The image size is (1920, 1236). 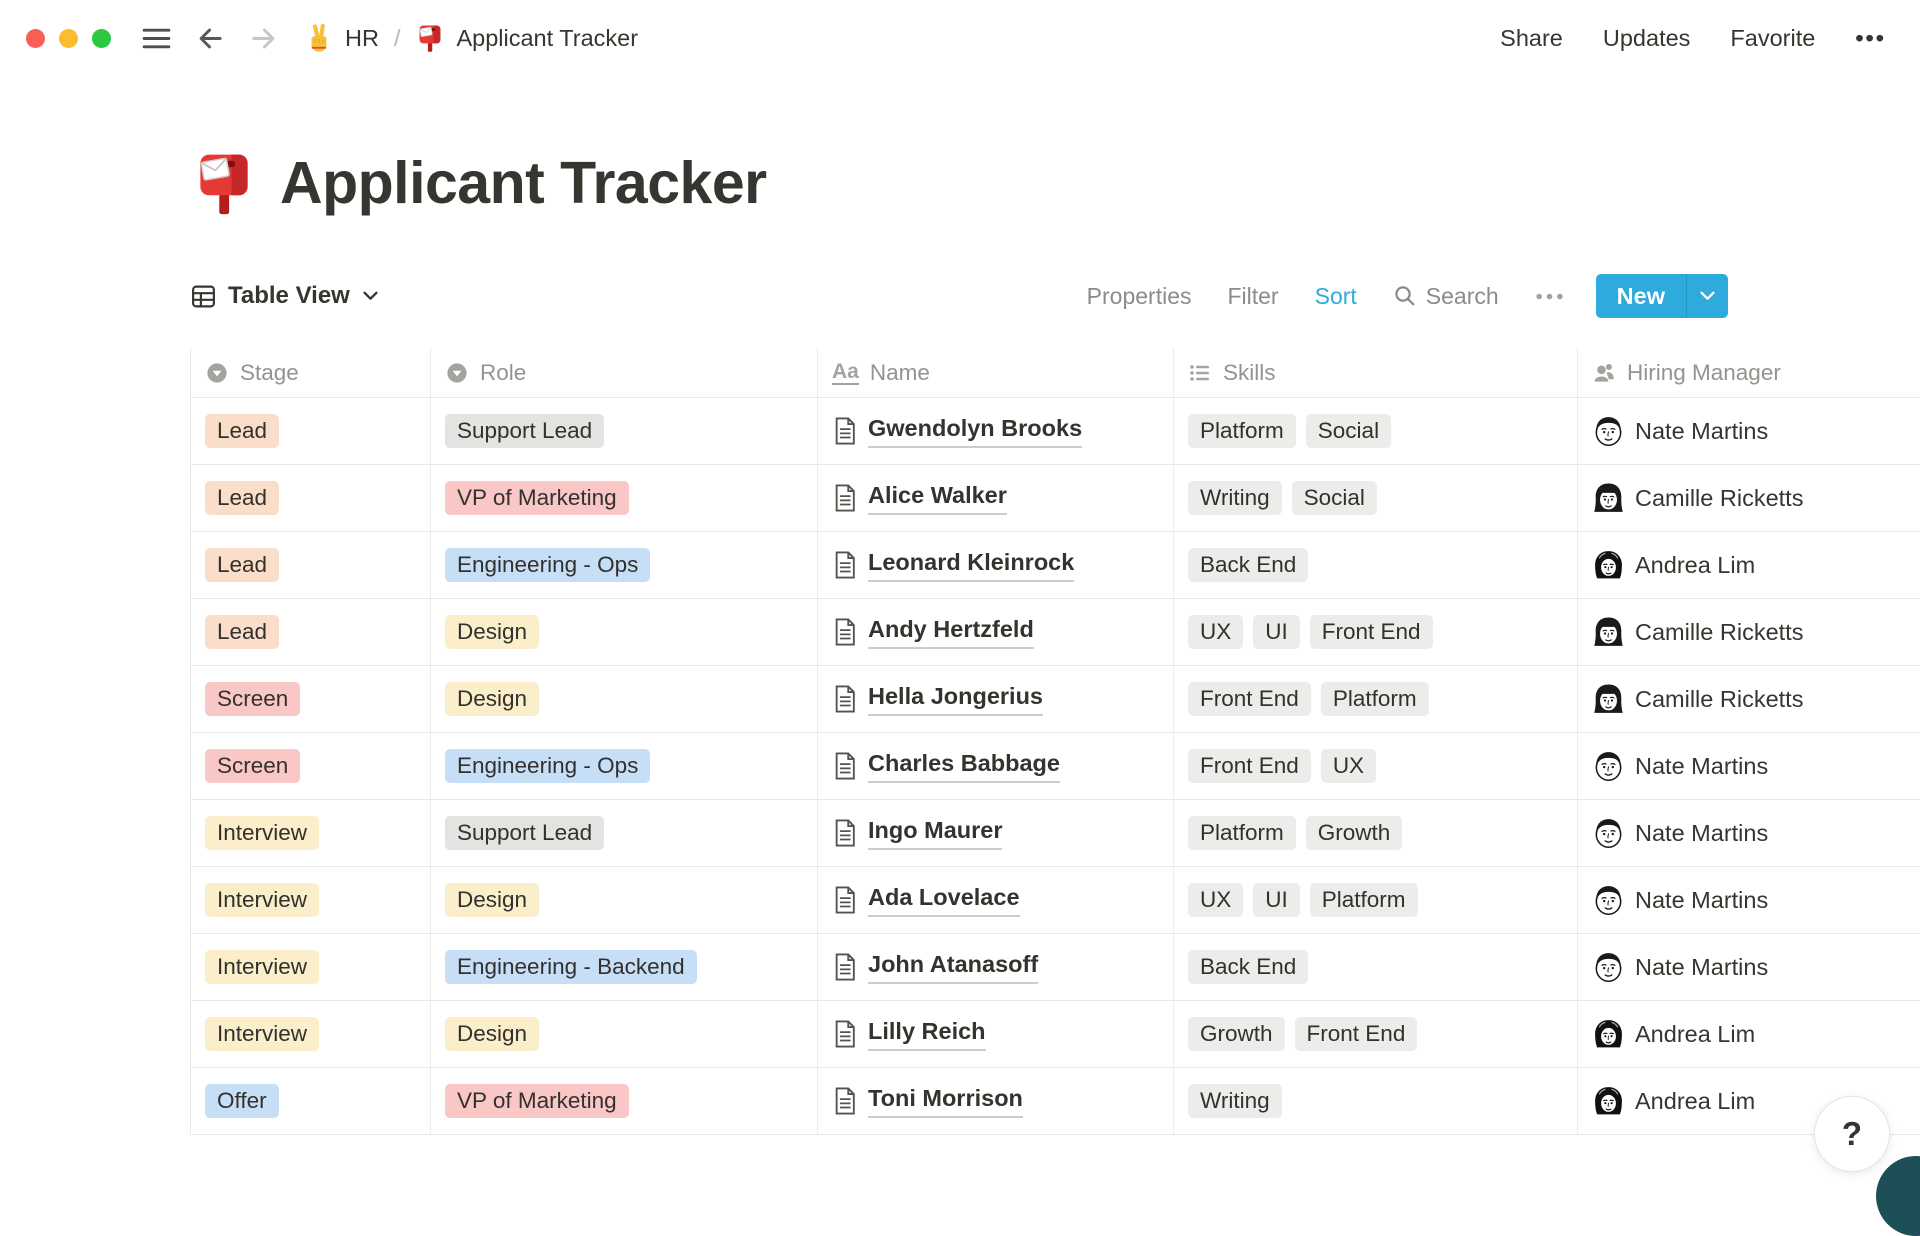 I want to click on applicant-name-link: Charles Babbage, so click(x=964, y=766).